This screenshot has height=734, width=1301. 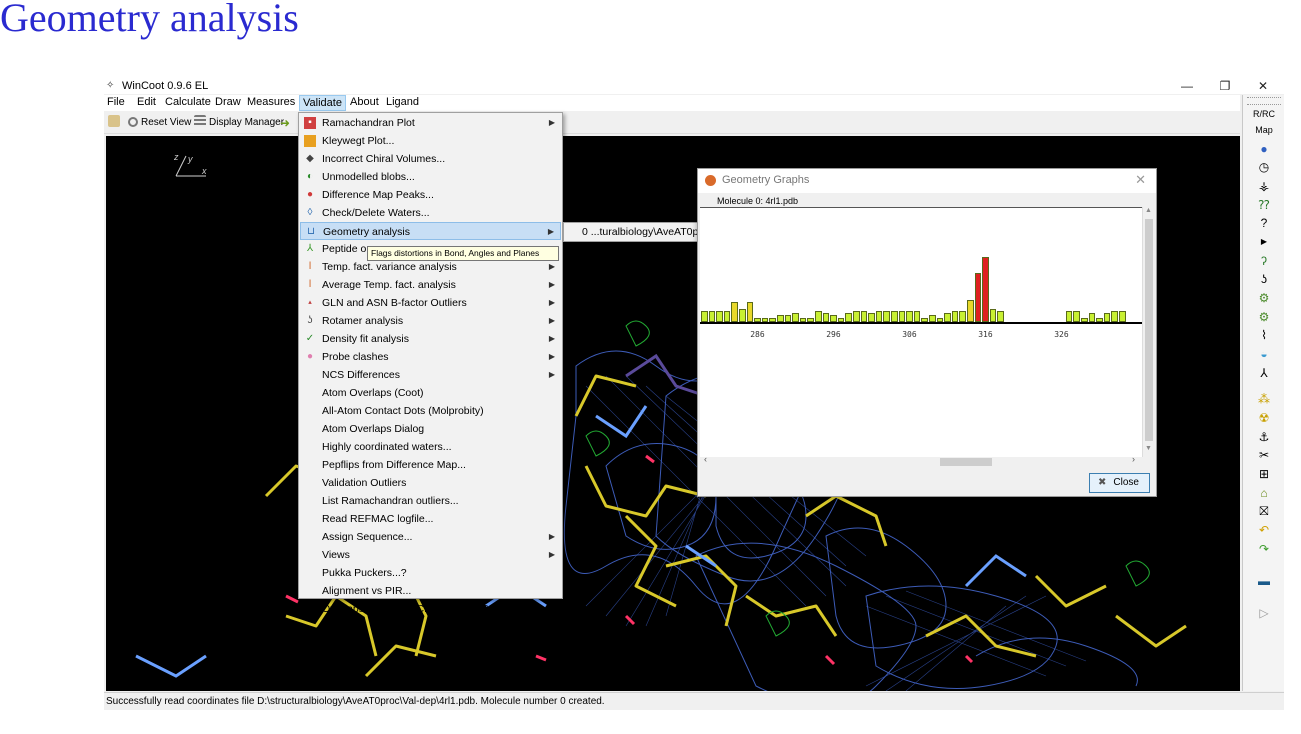 I want to click on window-close-button: ✕, so click(x=1263, y=86).